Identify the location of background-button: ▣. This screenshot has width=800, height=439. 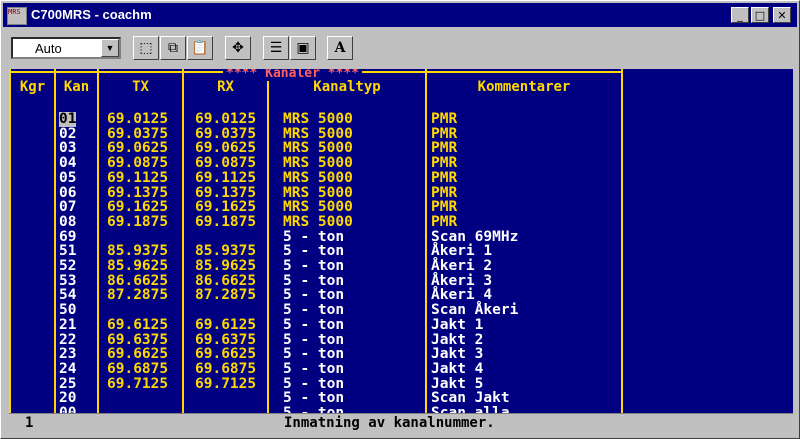
(303, 48).